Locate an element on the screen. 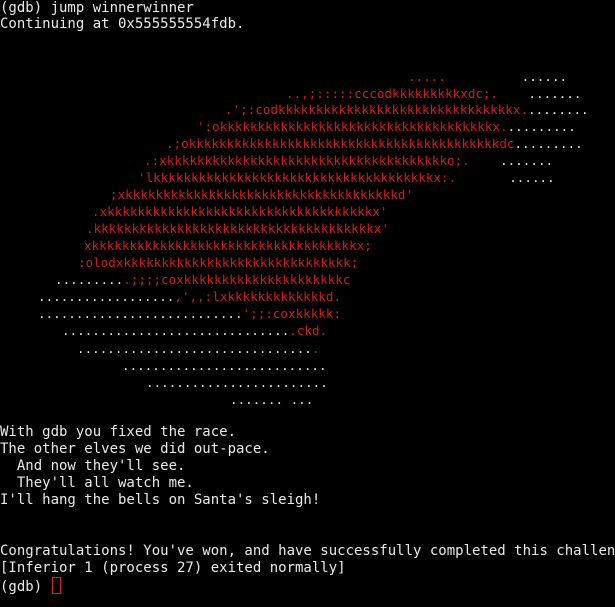 The height and width of the screenshot is (607, 615). art-red-segment: ';;:coxkkkkk: is located at coordinates (292, 313).